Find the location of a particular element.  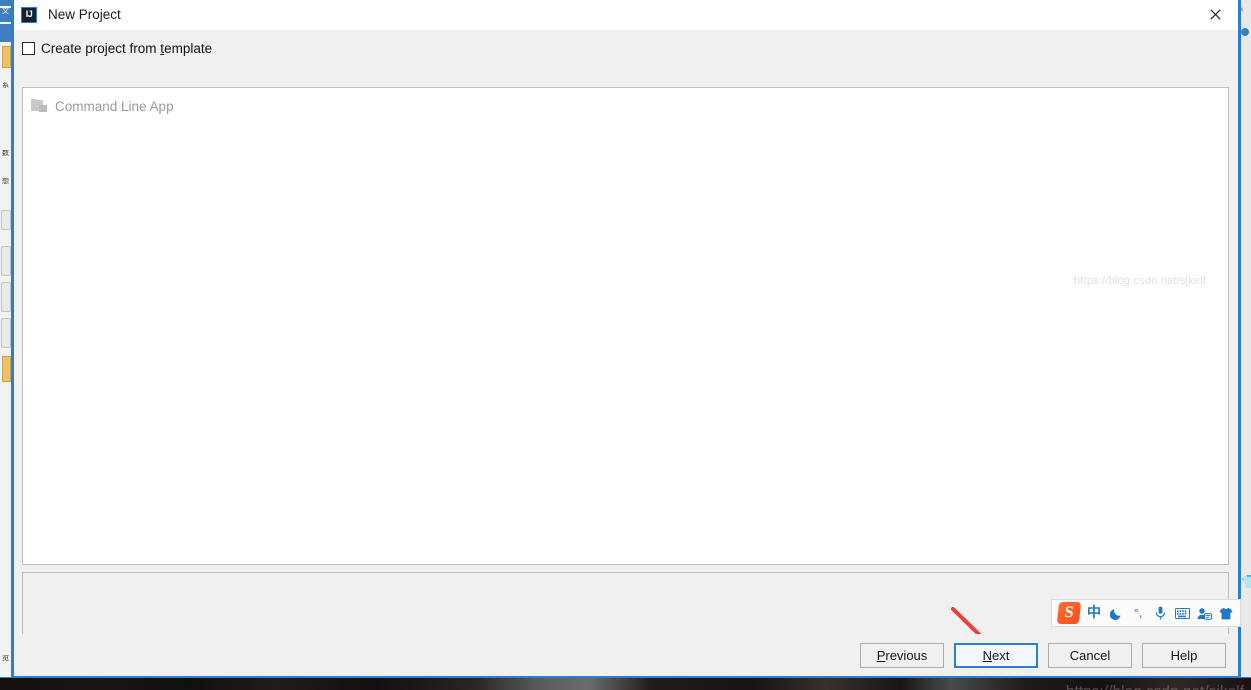

sogou-logo-icon: S is located at coordinates (1069, 613).